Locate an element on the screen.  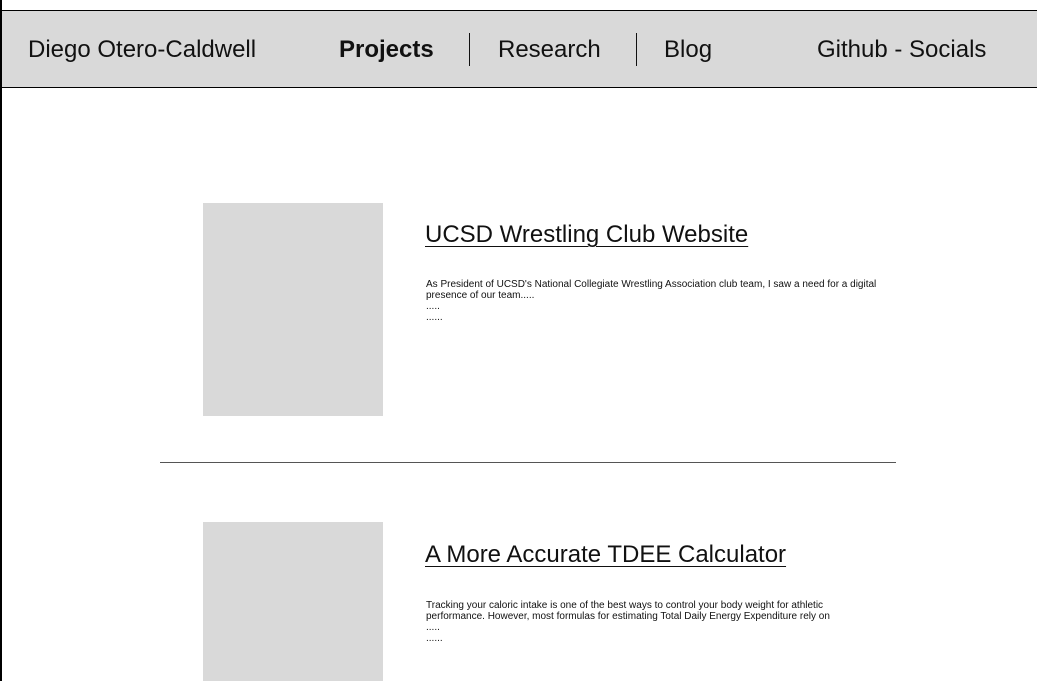
project-title-link: A More Accurate TDEE Calculator is located at coordinates (605, 555).